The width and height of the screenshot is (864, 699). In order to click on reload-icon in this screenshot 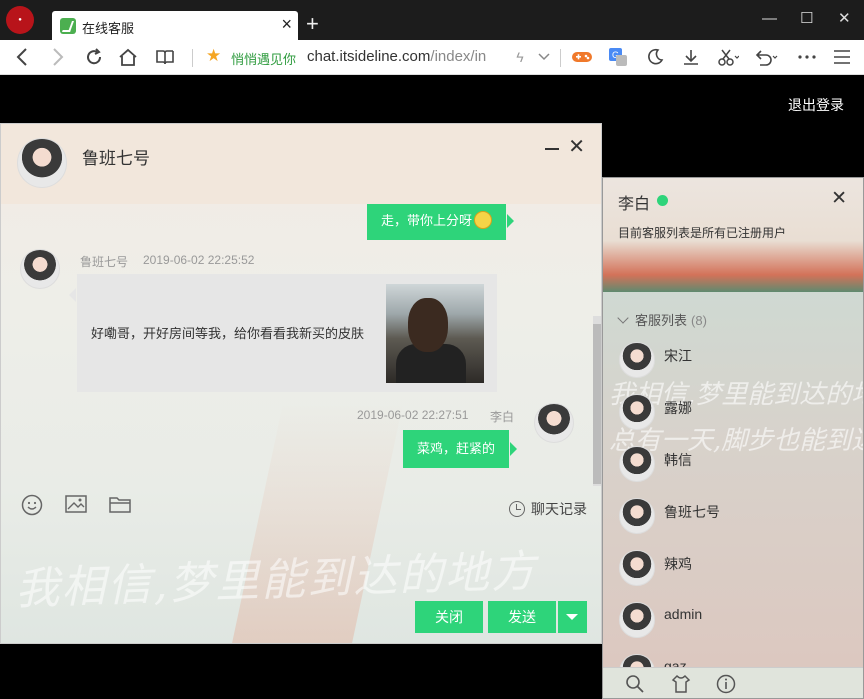, I will do `click(94, 57)`.